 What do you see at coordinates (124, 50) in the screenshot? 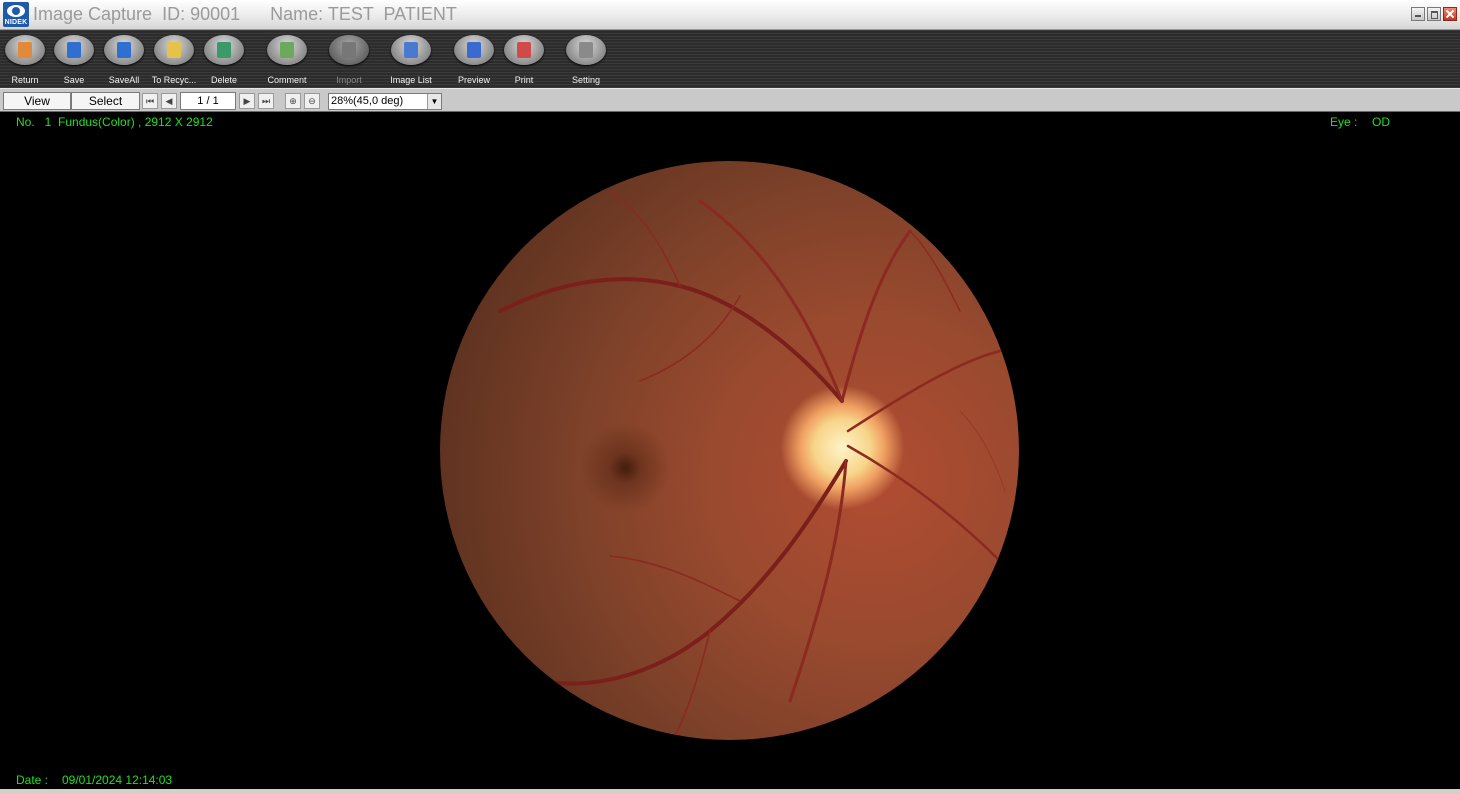
I see `save-all-icon` at bounding box center [124, 50].